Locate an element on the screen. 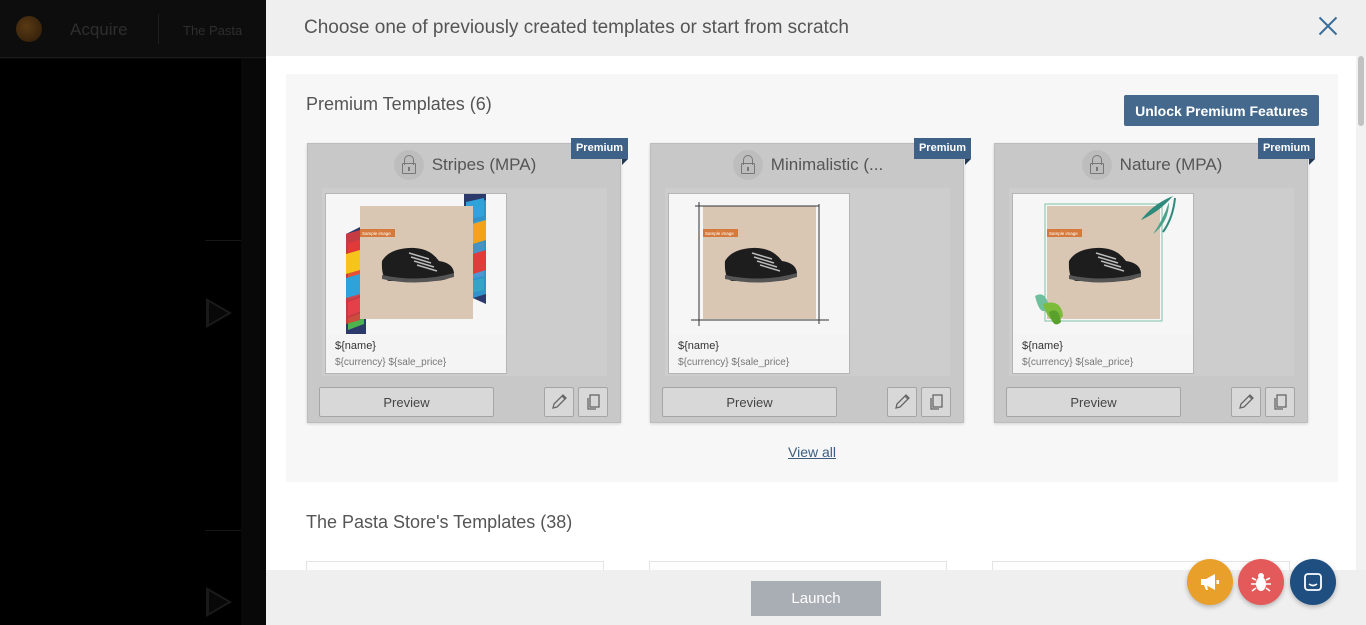  nature-leaves-decoration: Sample image is located at coordinates (1105, 260).